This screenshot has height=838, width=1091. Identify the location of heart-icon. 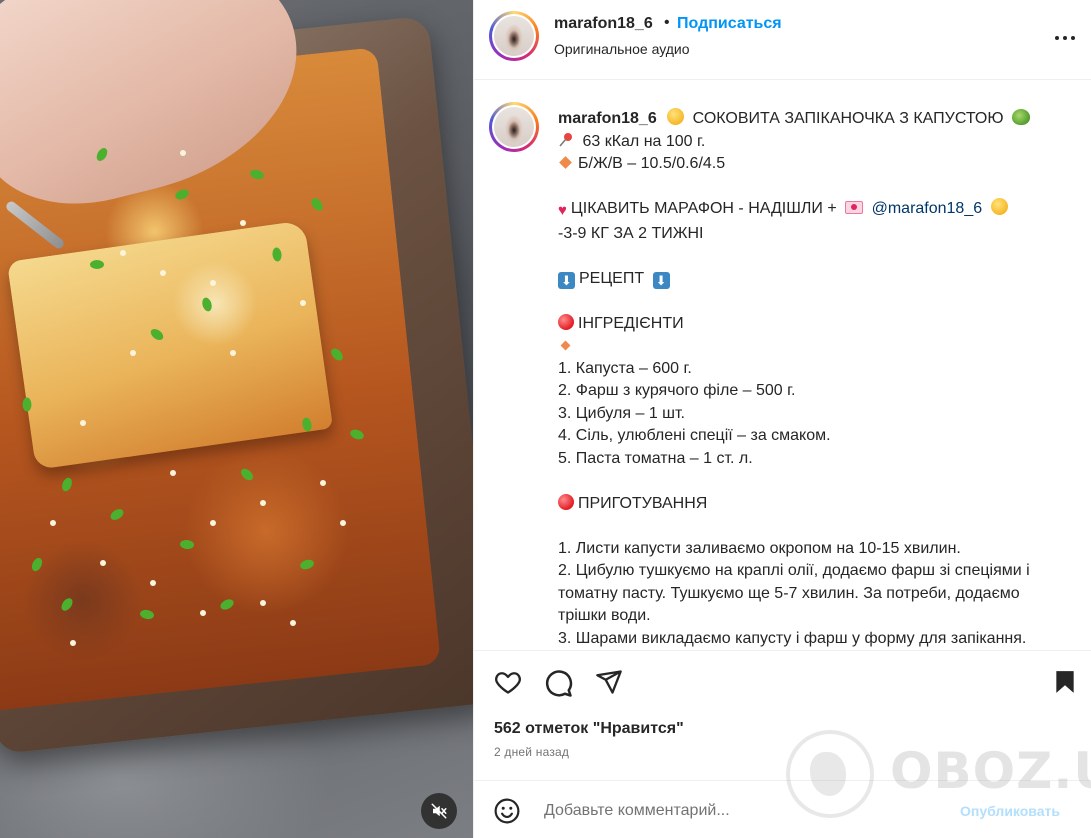
(508, 682).